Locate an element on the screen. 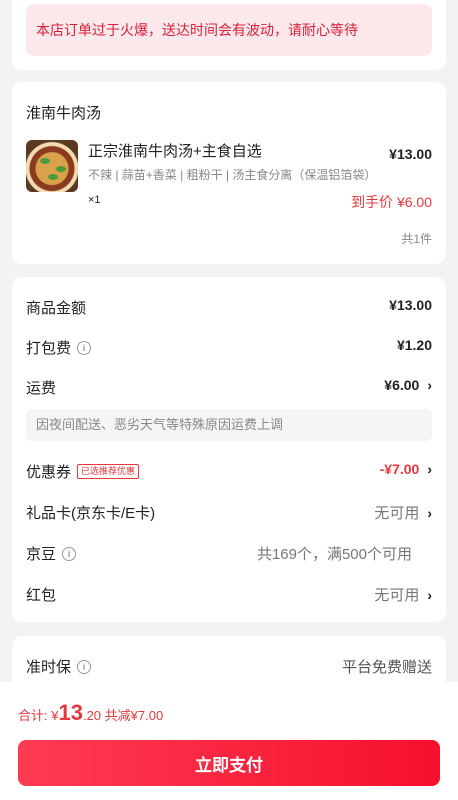 This screenshot has width=458, height=800. total-amount-dec: .20 is located at coordinates (92, 715).